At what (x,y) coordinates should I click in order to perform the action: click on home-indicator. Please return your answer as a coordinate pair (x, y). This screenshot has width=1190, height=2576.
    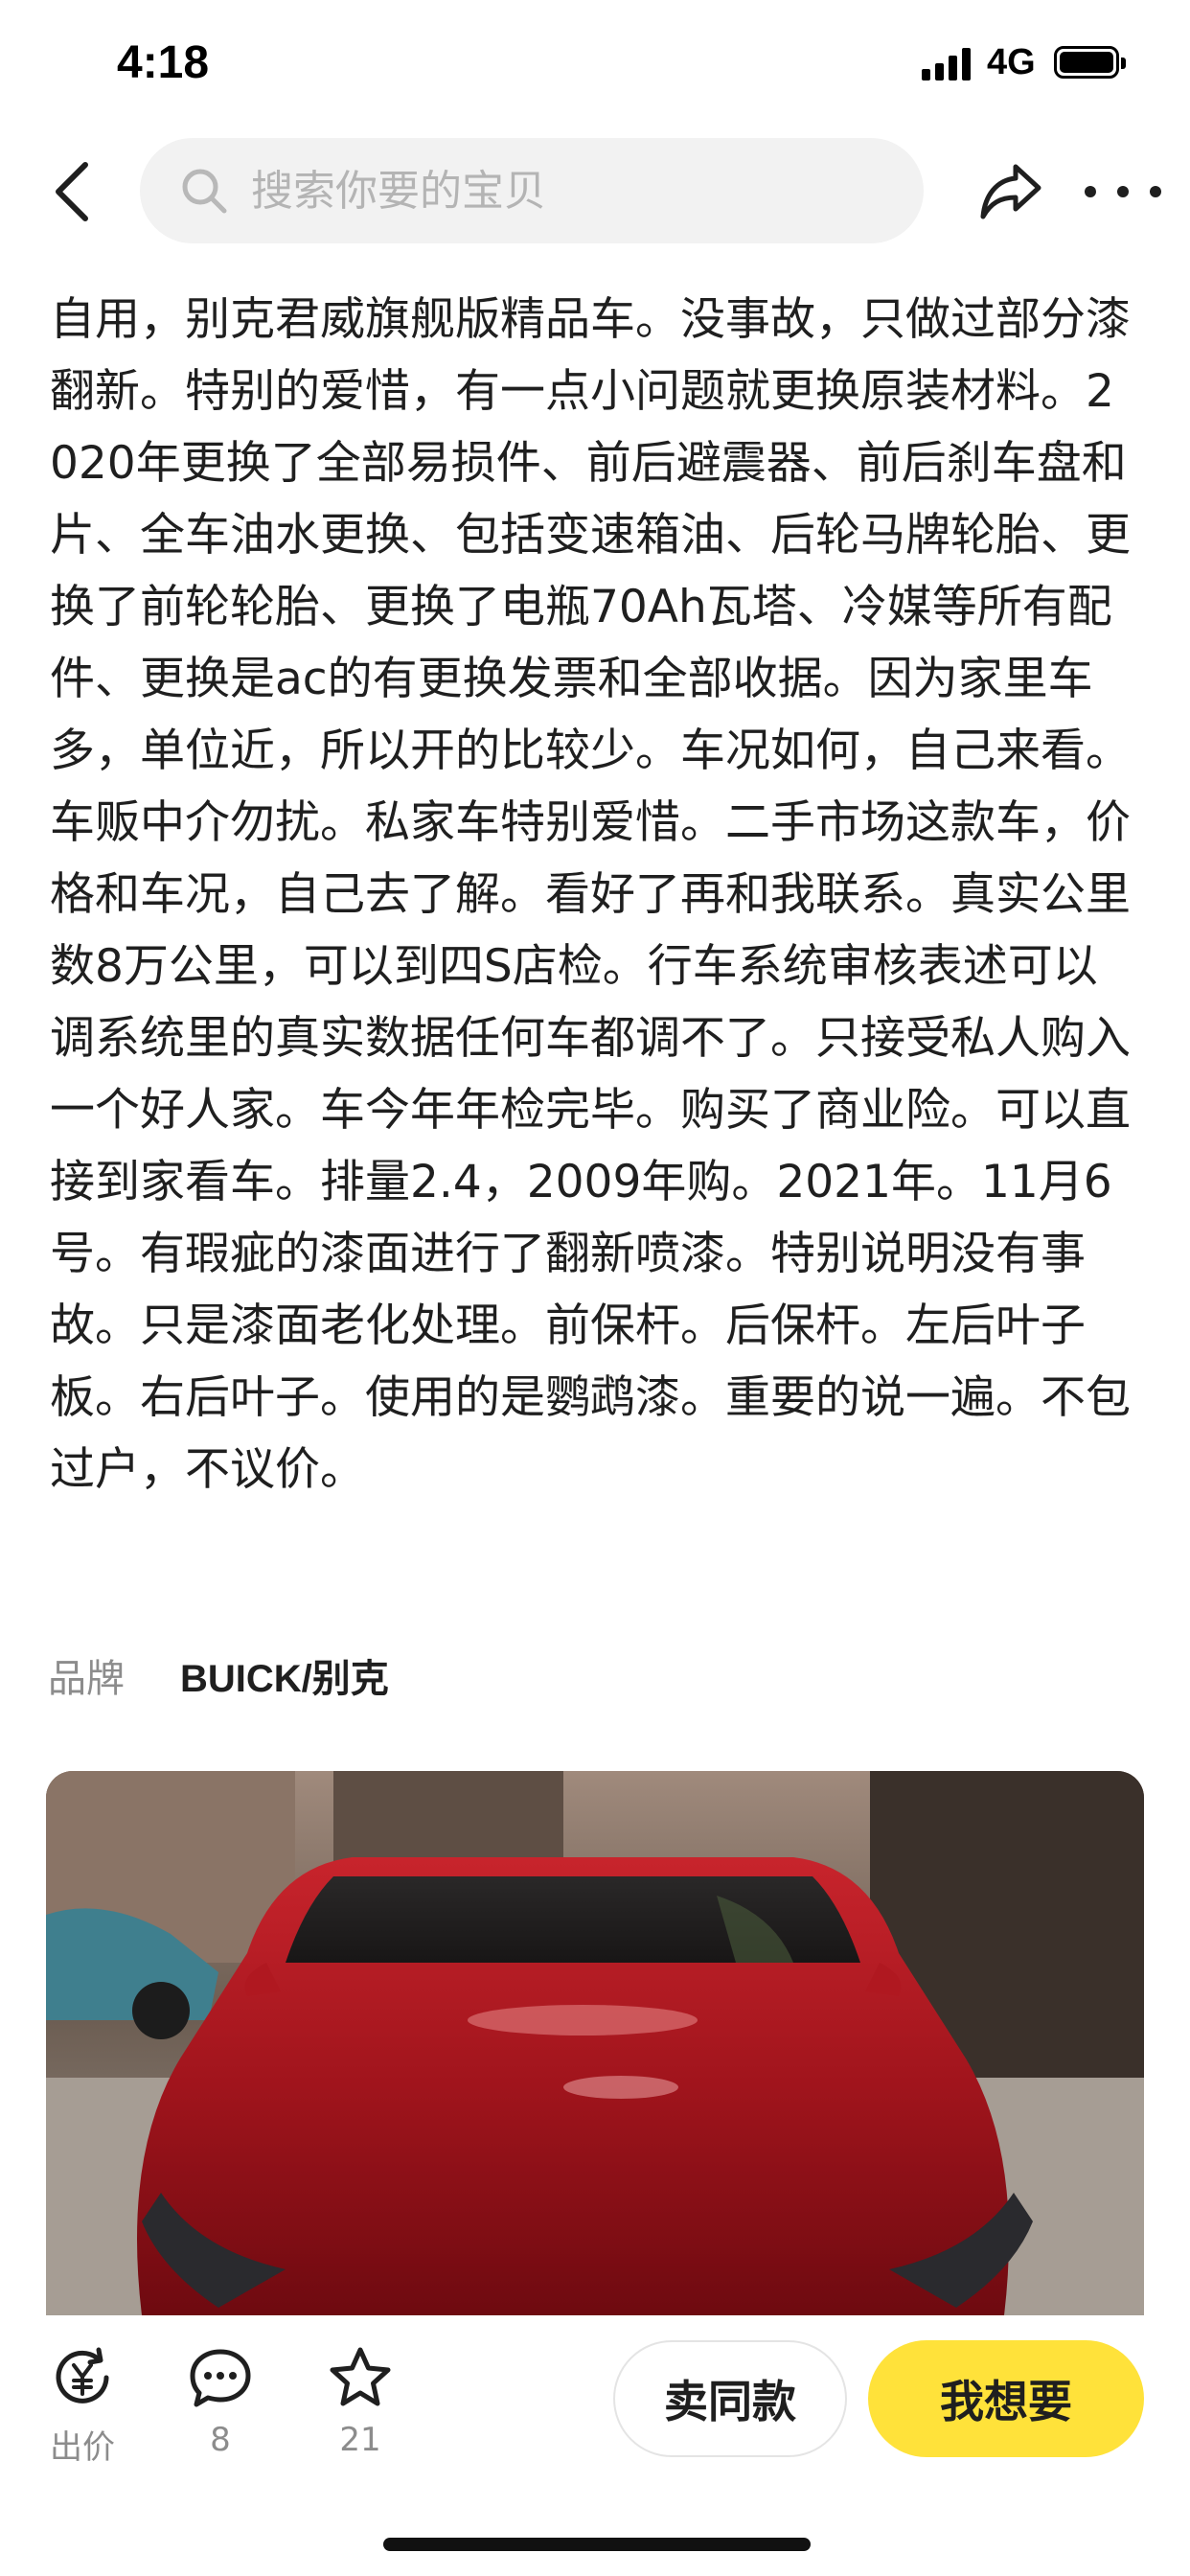
    Looking at the image, I should click on (597, 2544).